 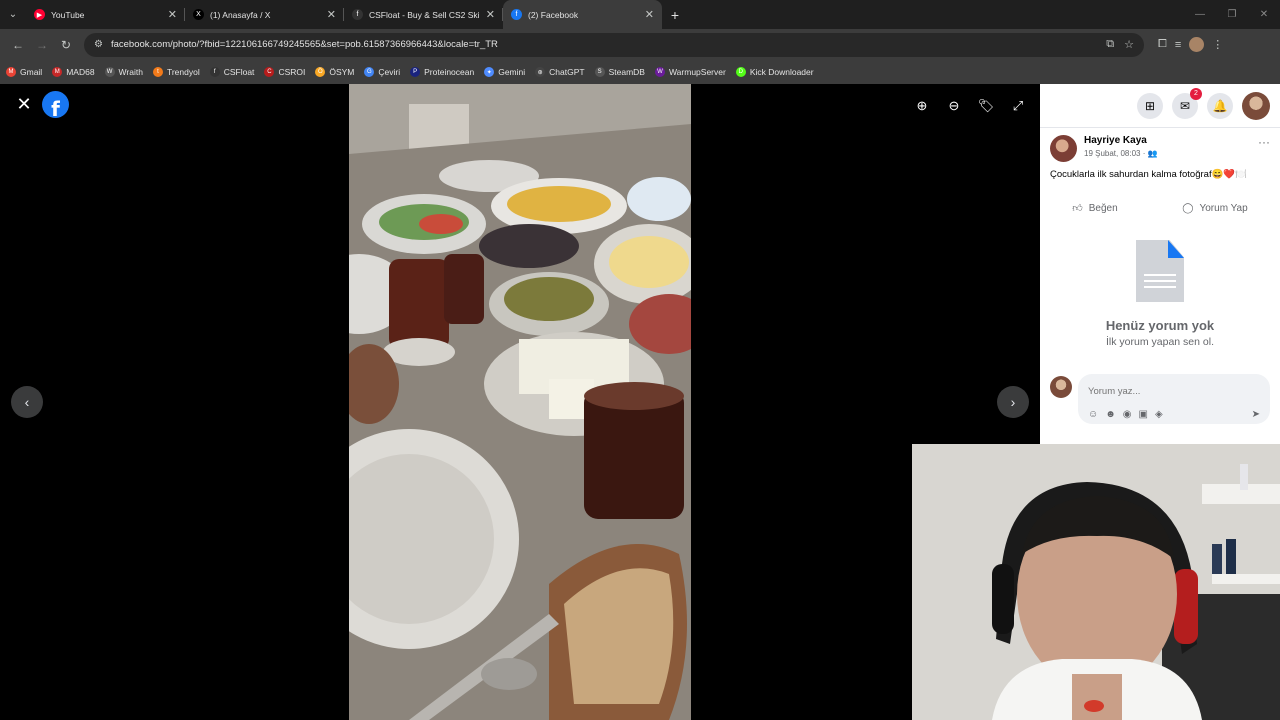 I want to click on comment-button: ◯ Yorum Yap, so click(x=1214, y=208).